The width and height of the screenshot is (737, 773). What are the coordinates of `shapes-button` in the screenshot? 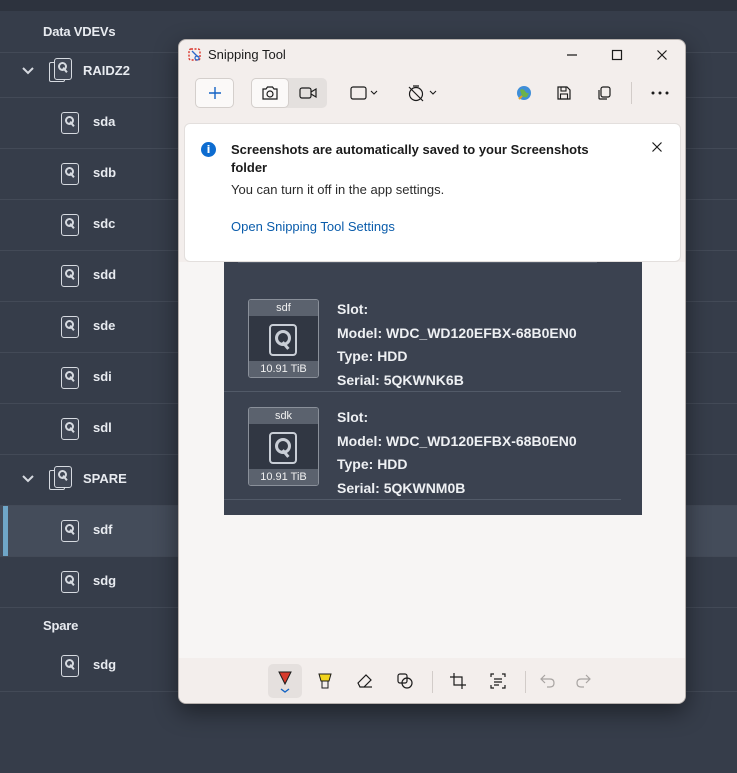 It's located at (405, 681).